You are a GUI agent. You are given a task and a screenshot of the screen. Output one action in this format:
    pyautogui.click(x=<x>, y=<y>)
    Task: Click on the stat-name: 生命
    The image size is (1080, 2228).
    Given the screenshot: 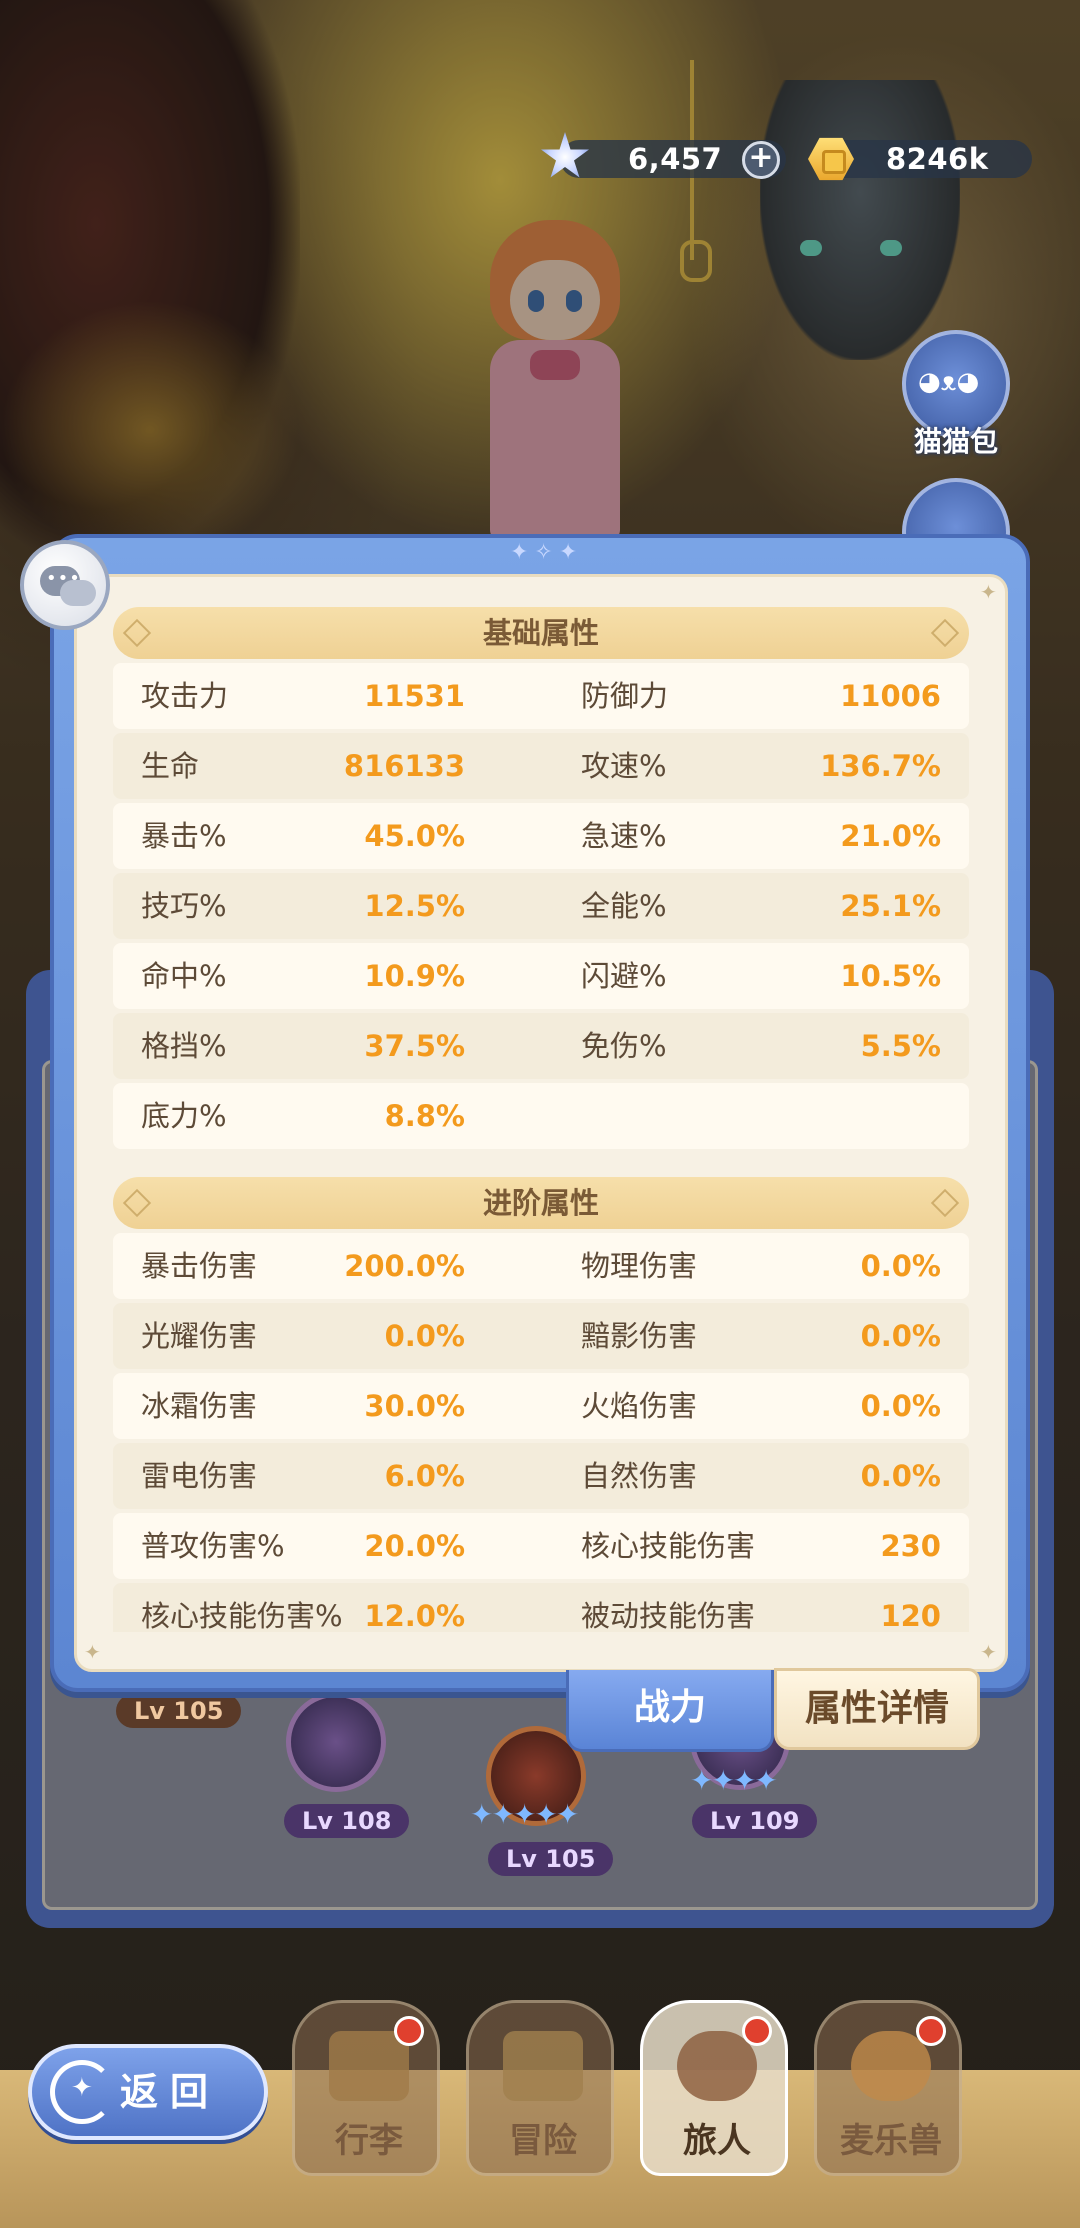 What is the action you would take?
    pyautogui.click(x=170, y=766)
    